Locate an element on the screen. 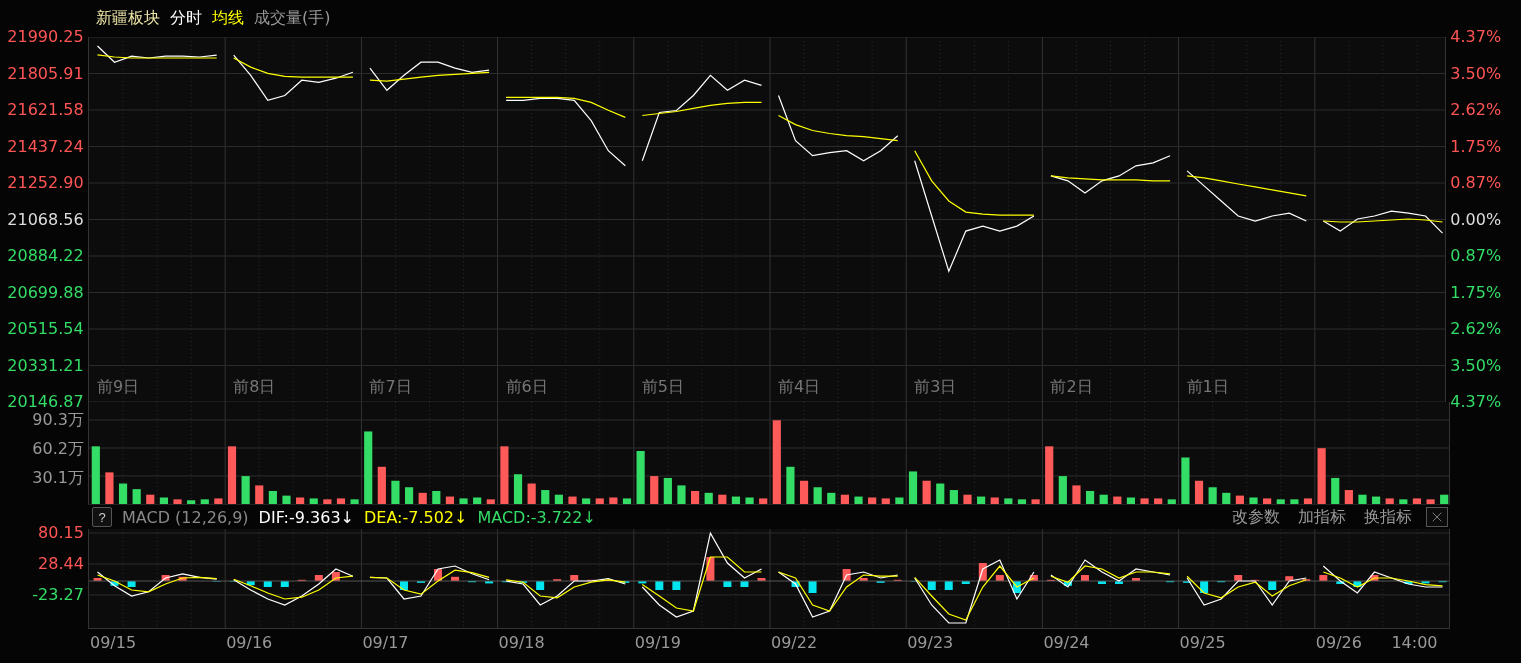 This screenshot has height=663, width=1521. axis-label: 20884.22 is located at coordinates (45, 256).